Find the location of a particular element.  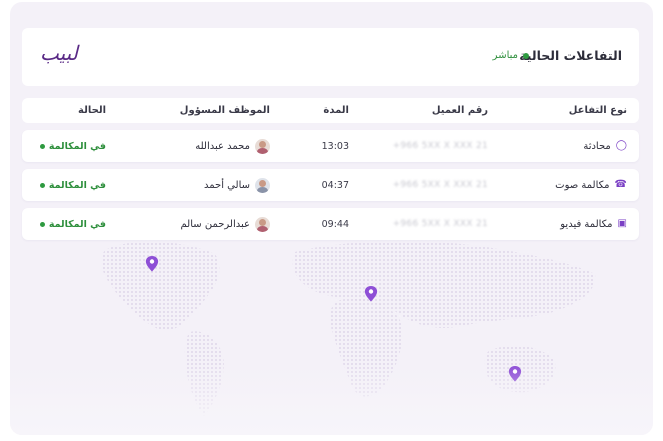

column-header-status: الحالة is located at coordinates (92, 110).